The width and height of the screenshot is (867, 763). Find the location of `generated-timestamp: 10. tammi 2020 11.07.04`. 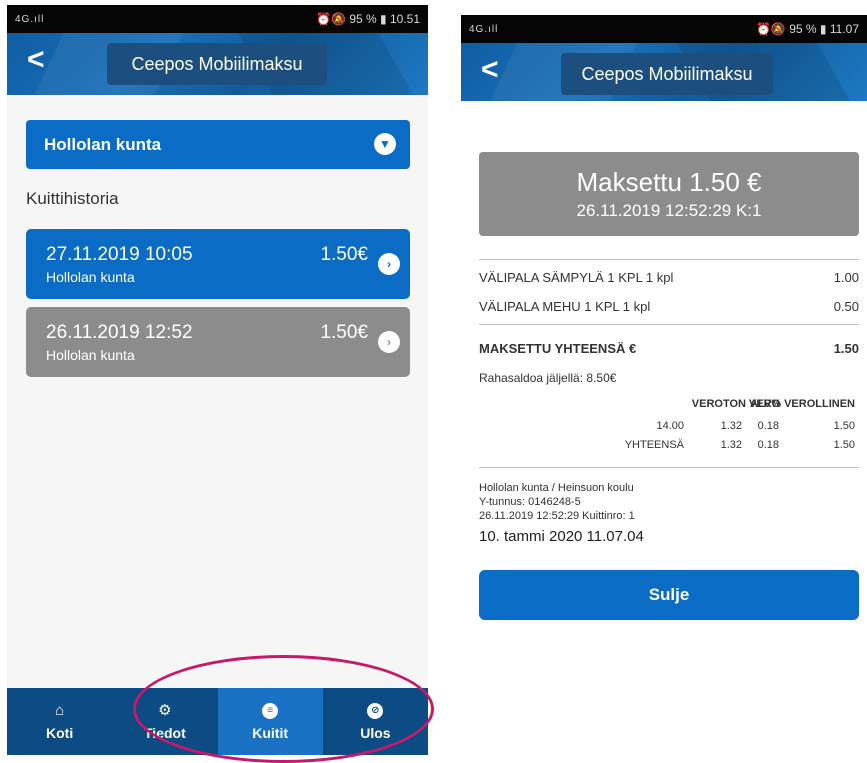

generated-timestamp: 10. tammi 2020 11.07.04 is located at coordinates (561, 536).